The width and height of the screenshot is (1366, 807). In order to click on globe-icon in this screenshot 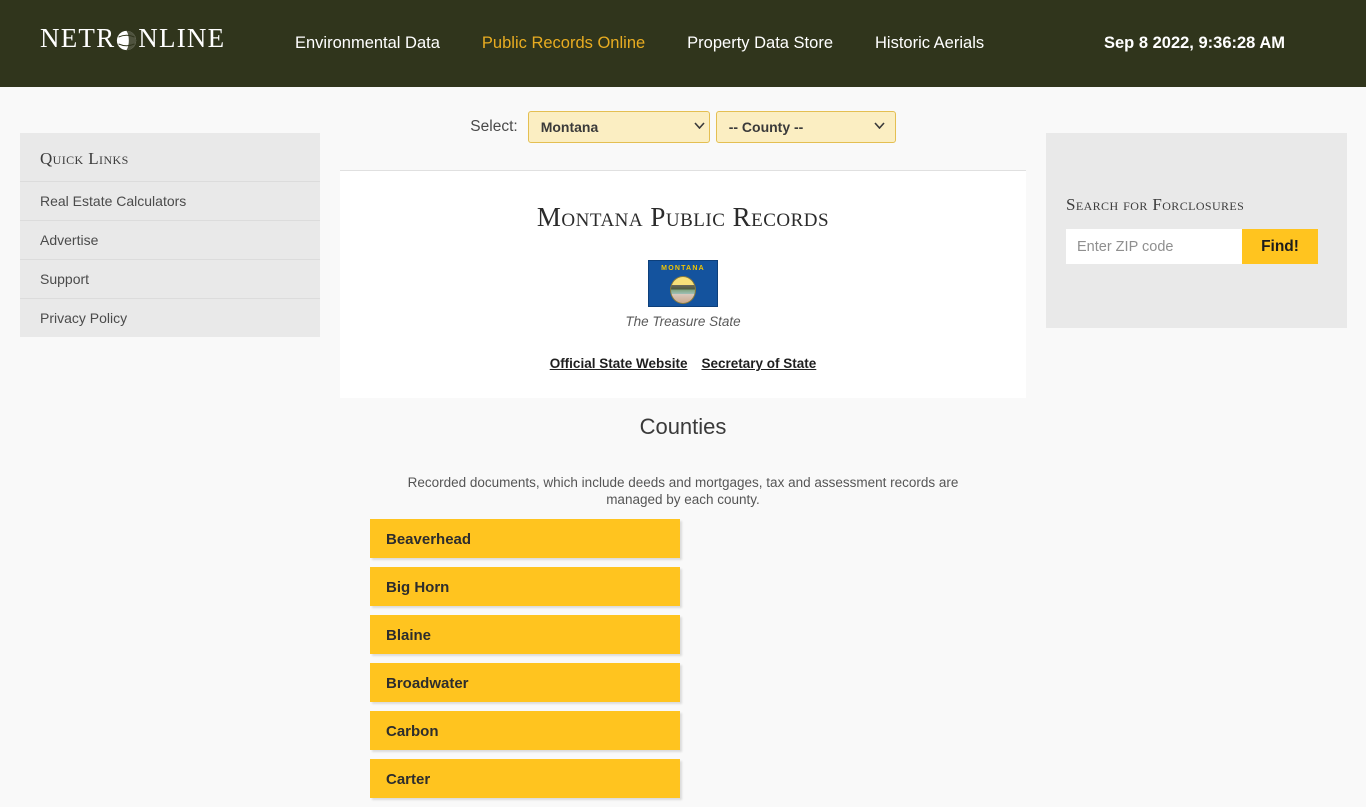, I will do `click(126, 40)`.